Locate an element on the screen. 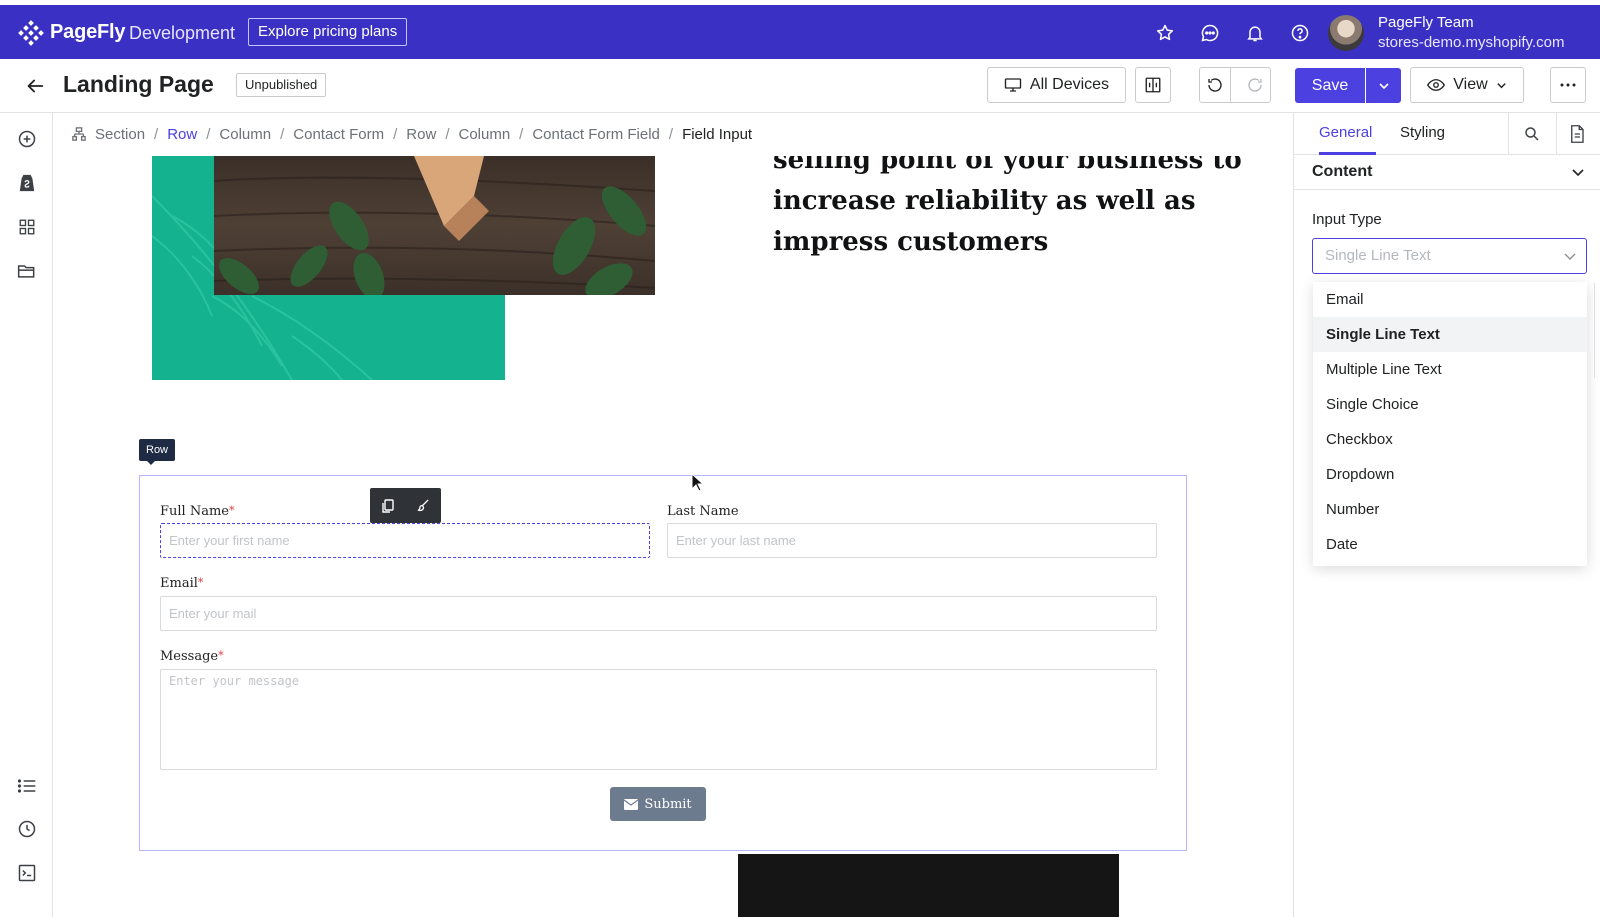 This screenshot has width=1600, height=917. save-button: Save is located at coordinates (1330, 85).